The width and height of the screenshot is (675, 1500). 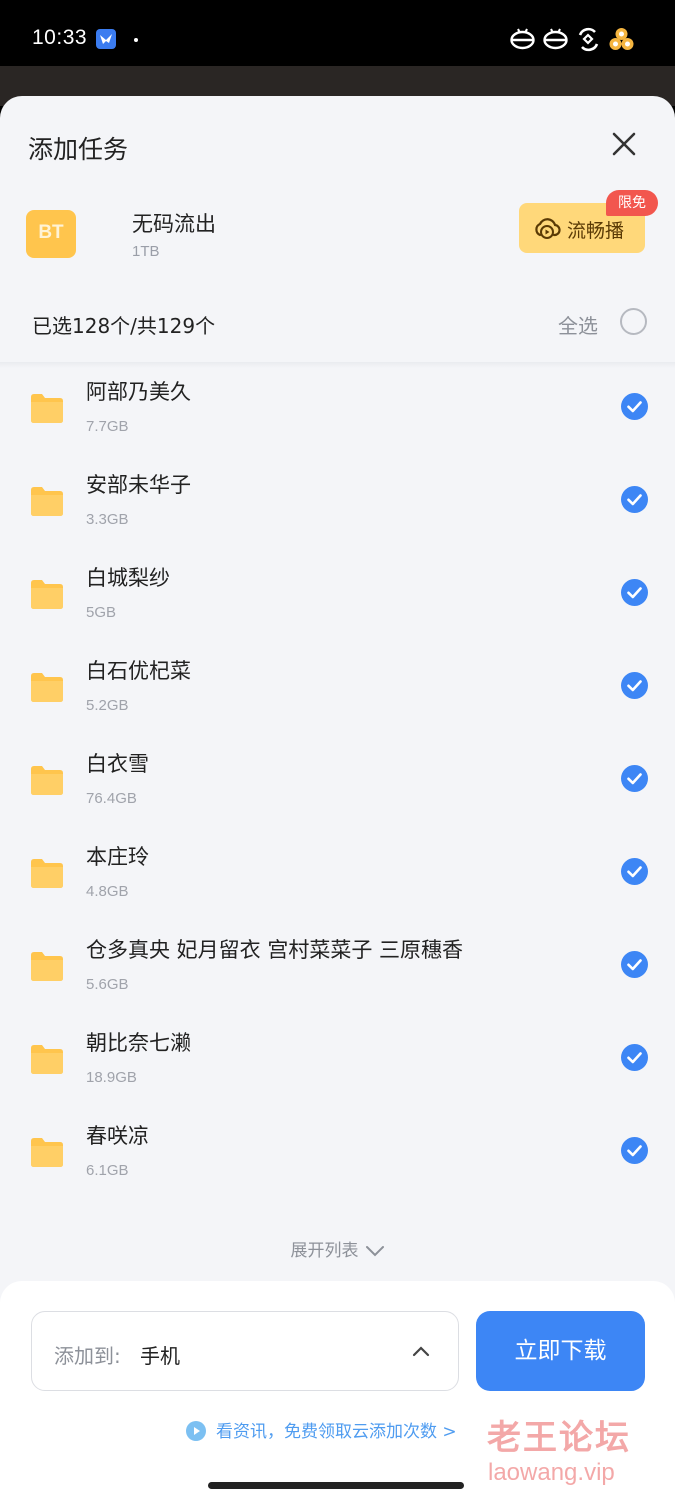 What do you see at coordinates (632, 203) in the screenshot?
I see `free-badge: 限免` at bounding box center [632, 203].